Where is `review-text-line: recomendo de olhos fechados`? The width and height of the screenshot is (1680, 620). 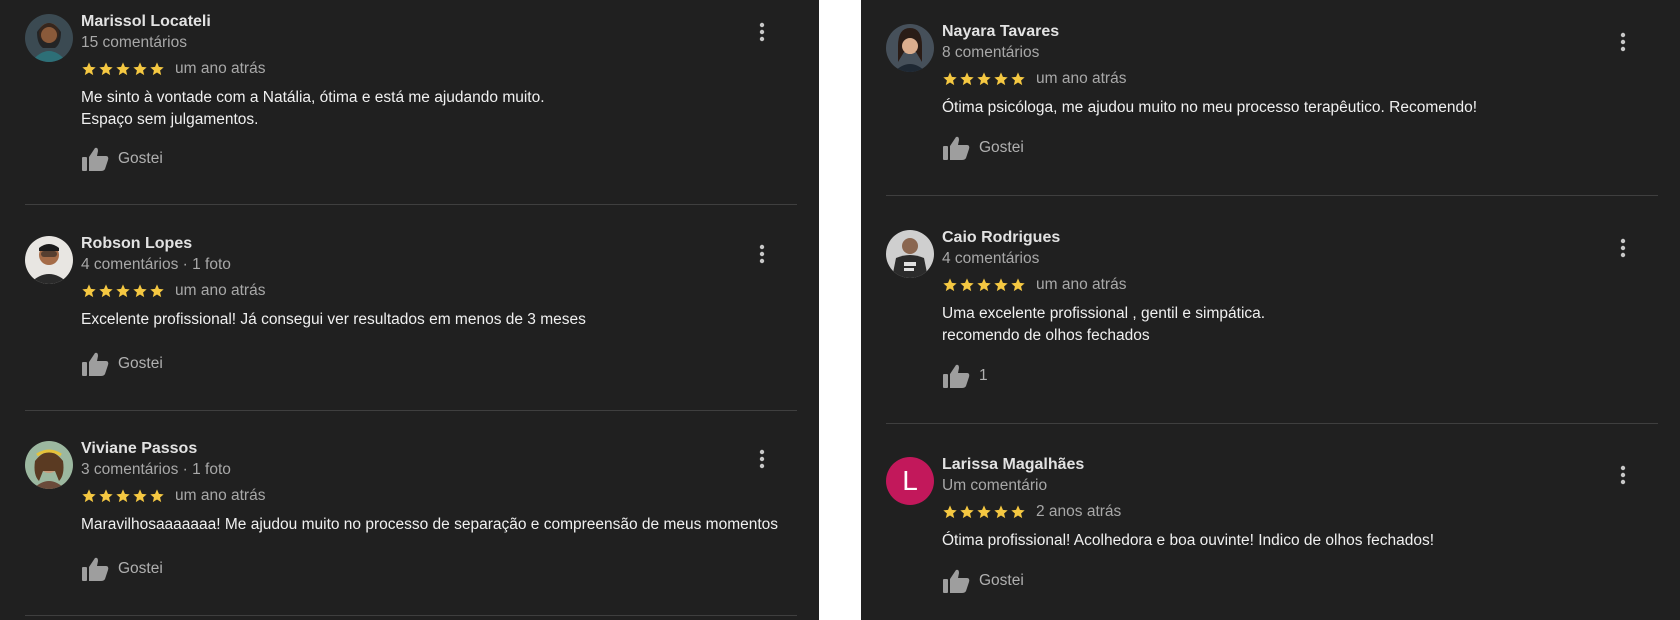 review-text-line: recomendo de olhos fechados is located at coordinates (1046, 335).